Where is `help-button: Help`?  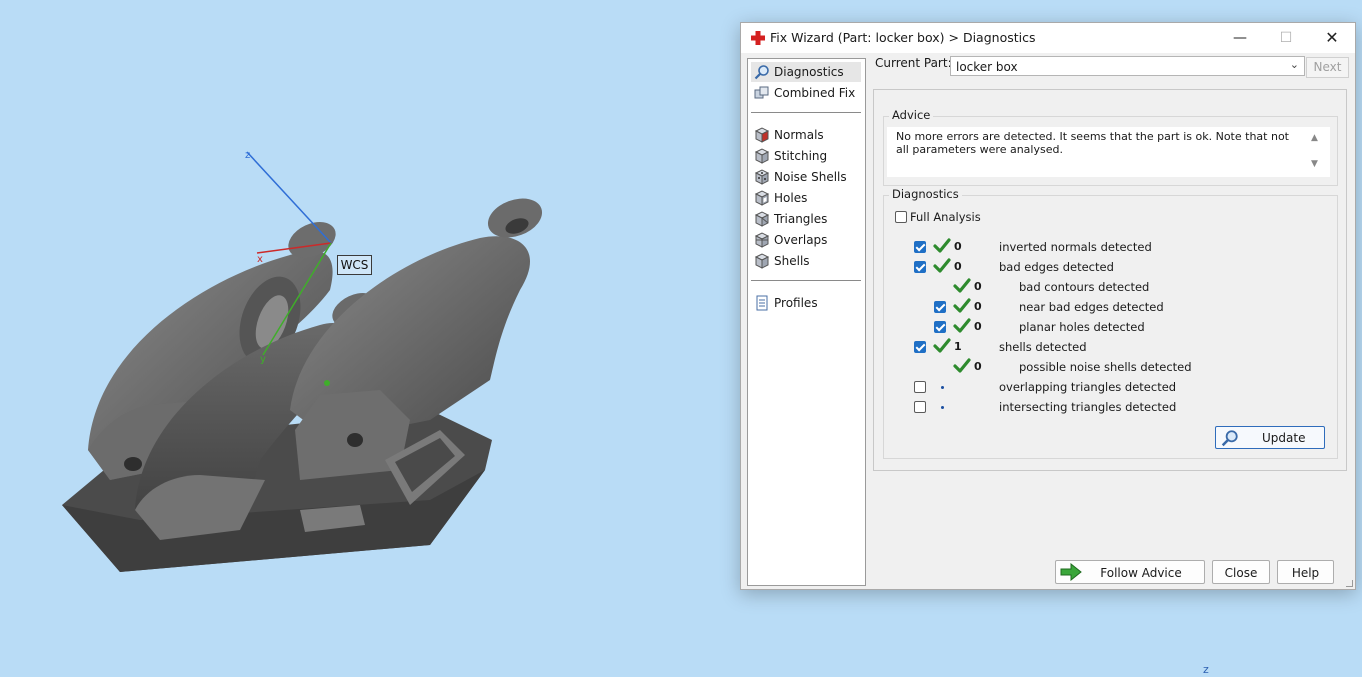 help-button: Help is located at coordinates (1305, 572).